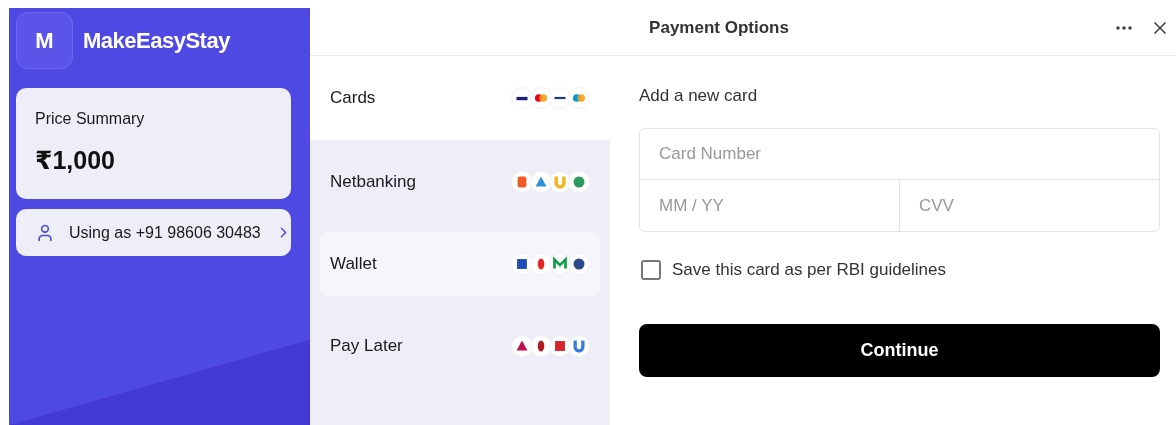  I want to click on card-details-field-group: Card Number MM / YY CVV, so click(899, 180).